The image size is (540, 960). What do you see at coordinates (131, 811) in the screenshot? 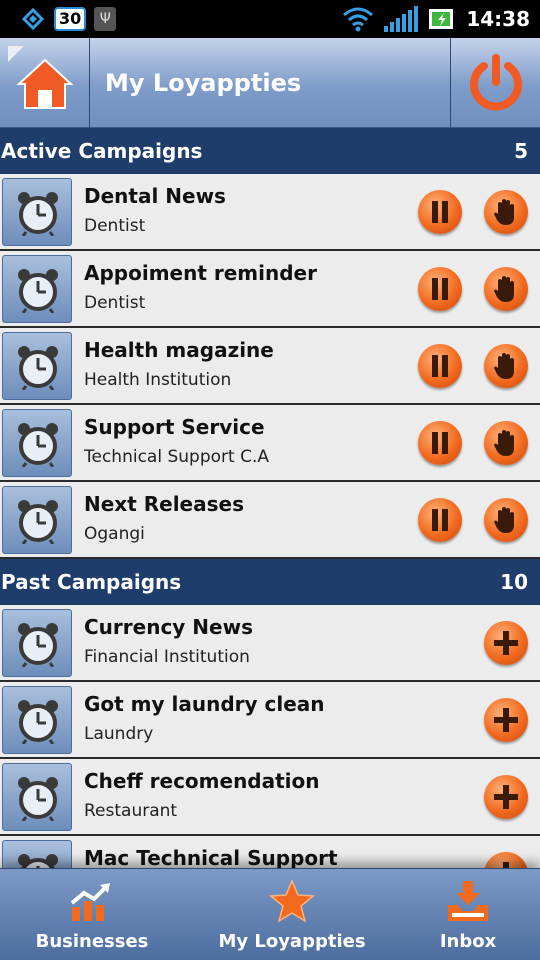
I see `campaign-business: Restaurant` at bounding box center [131, 811].